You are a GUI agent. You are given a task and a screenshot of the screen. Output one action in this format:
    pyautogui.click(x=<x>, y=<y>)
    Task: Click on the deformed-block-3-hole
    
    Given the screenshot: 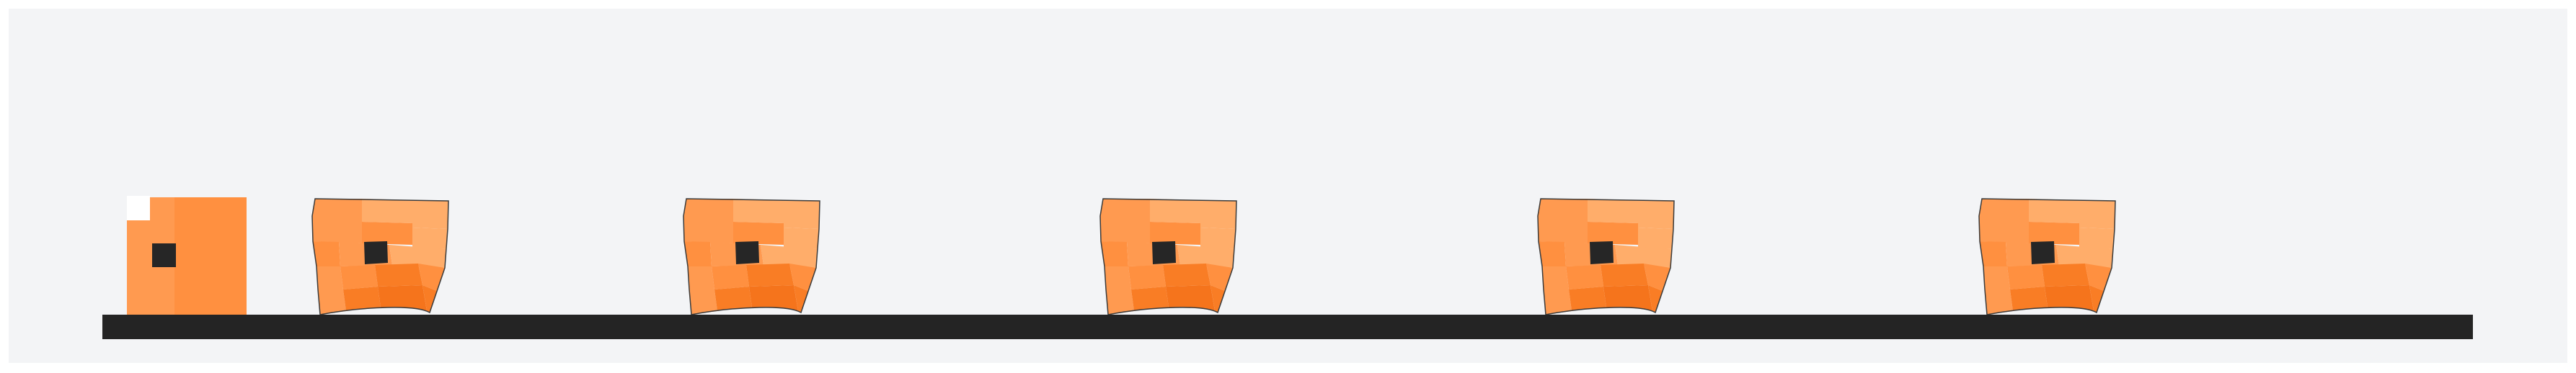 What is the action you would take?
    pyautogui.click(x=1164, y=253)
    